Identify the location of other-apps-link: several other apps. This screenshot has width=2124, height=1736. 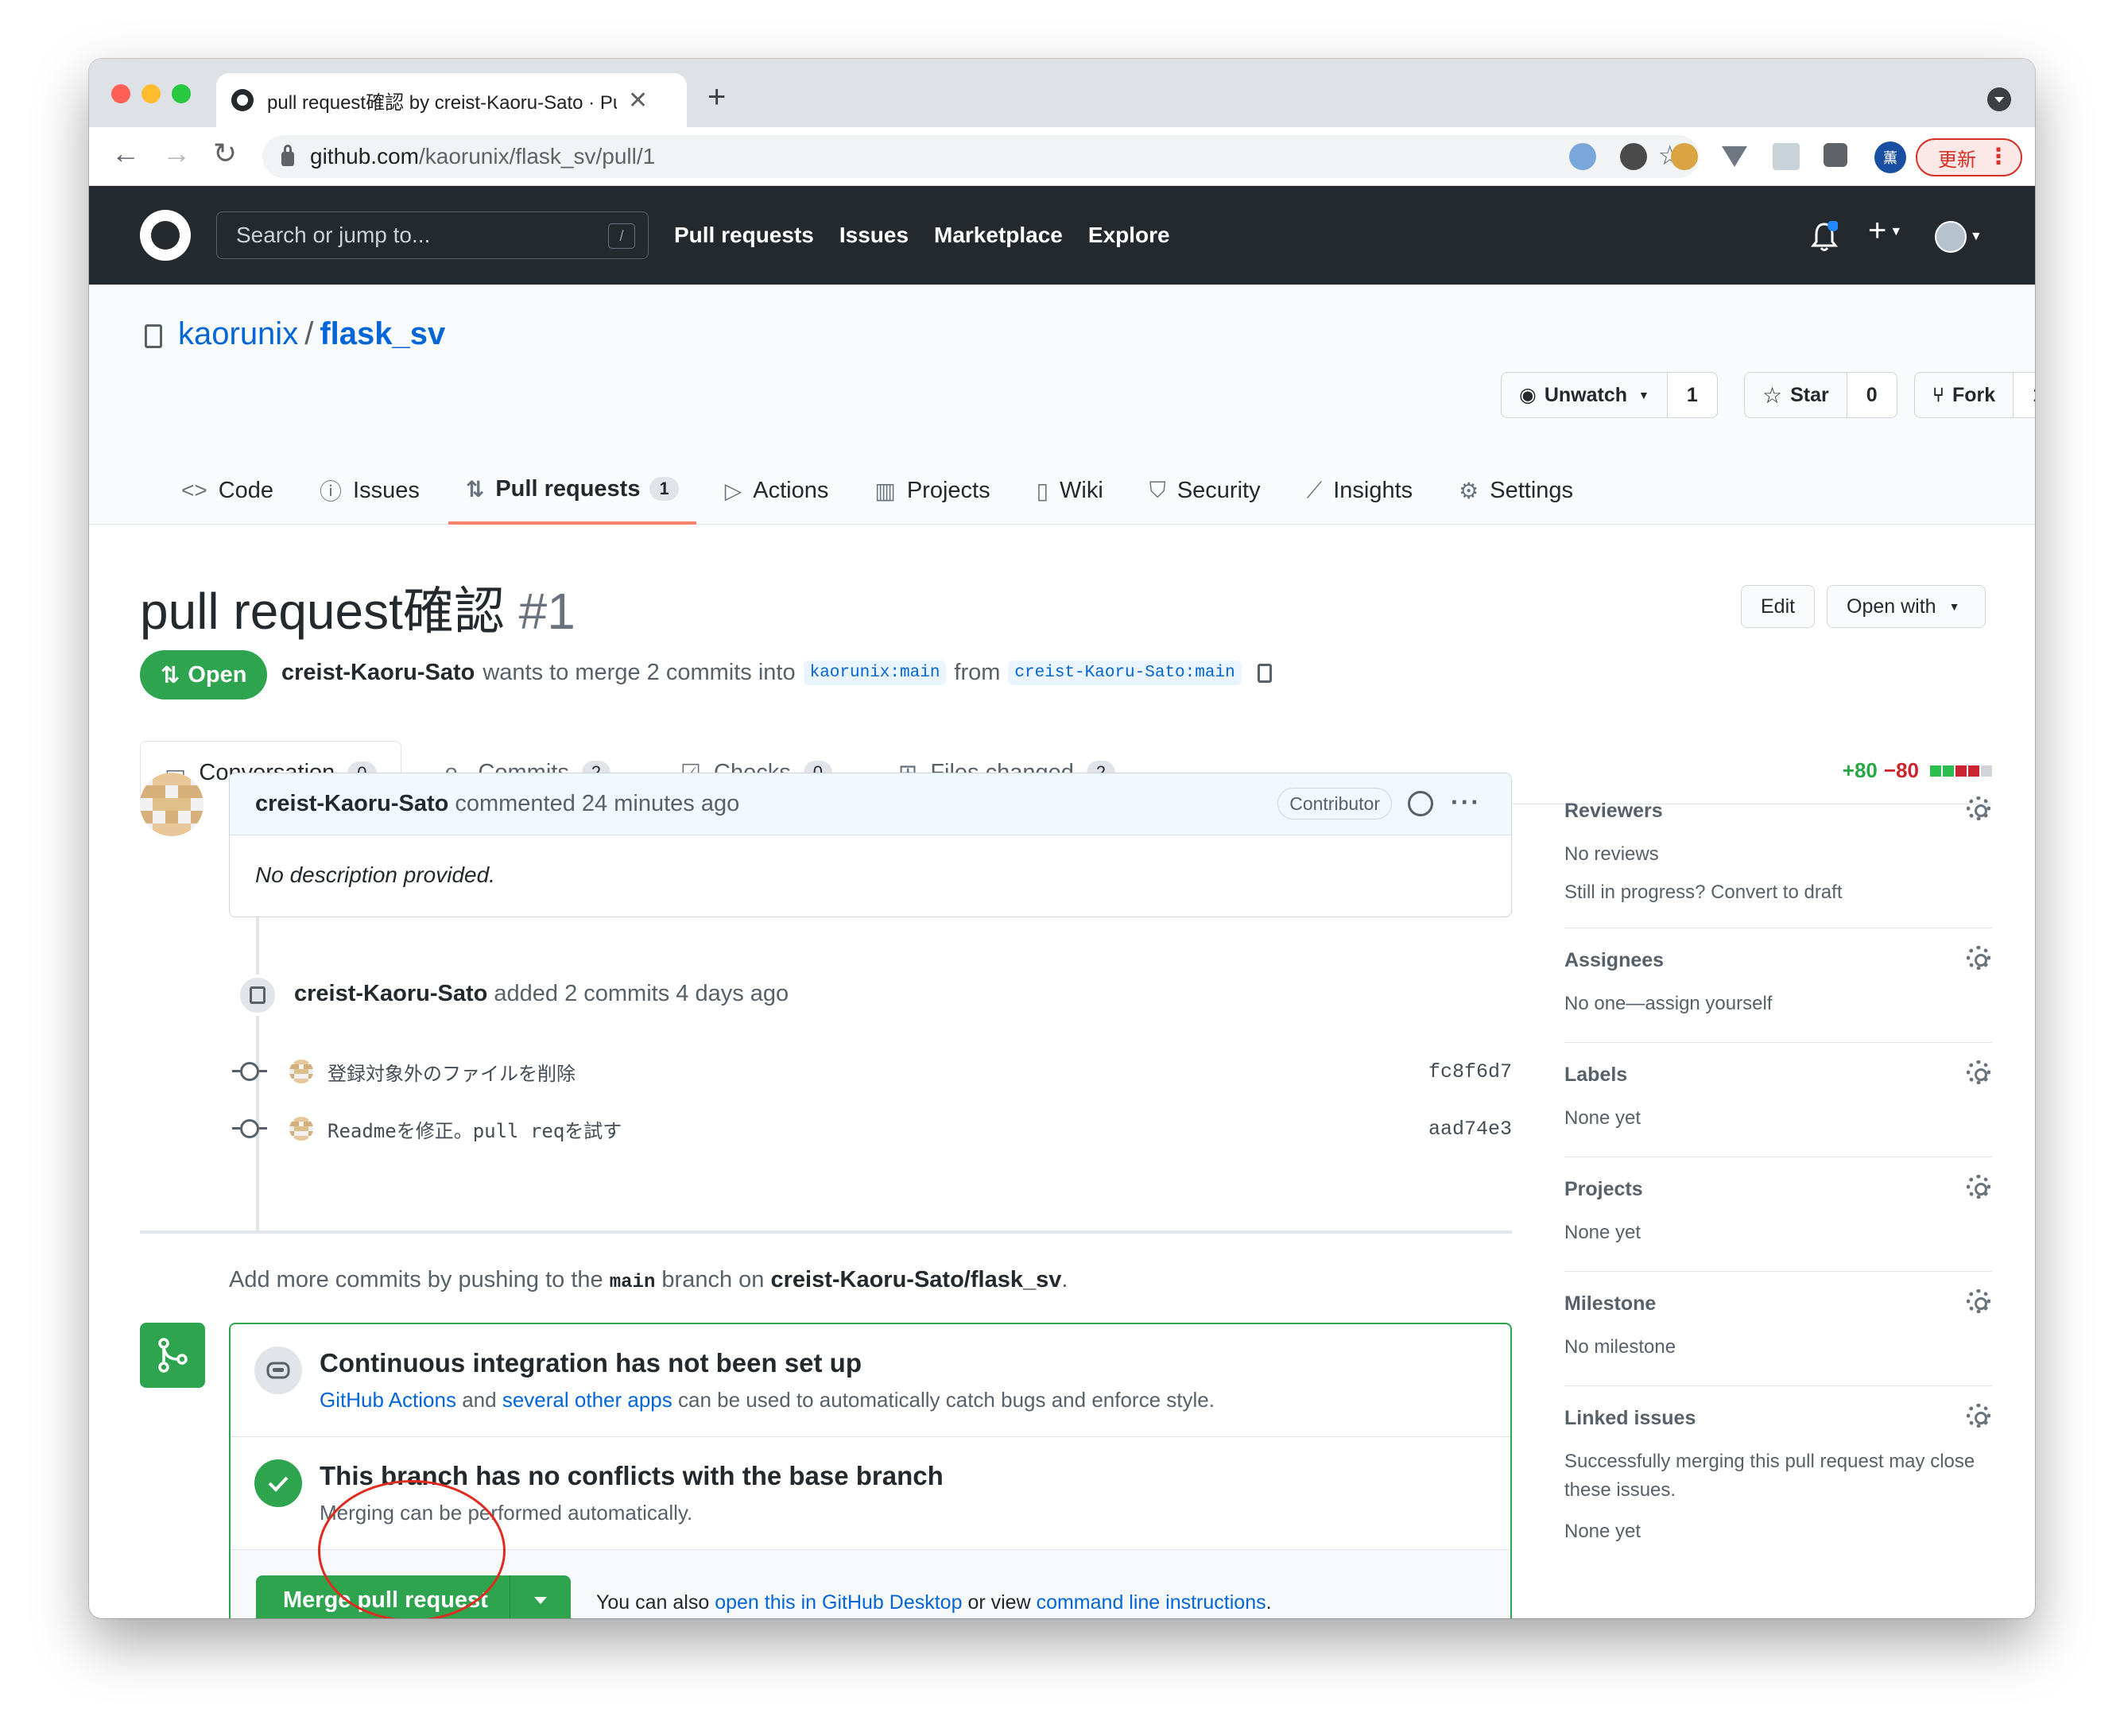
(587, 1400).